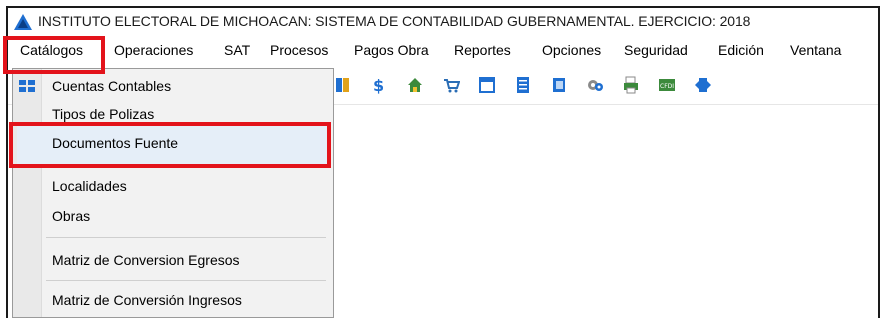  I want to click on exit-icon, so click(703, 85).